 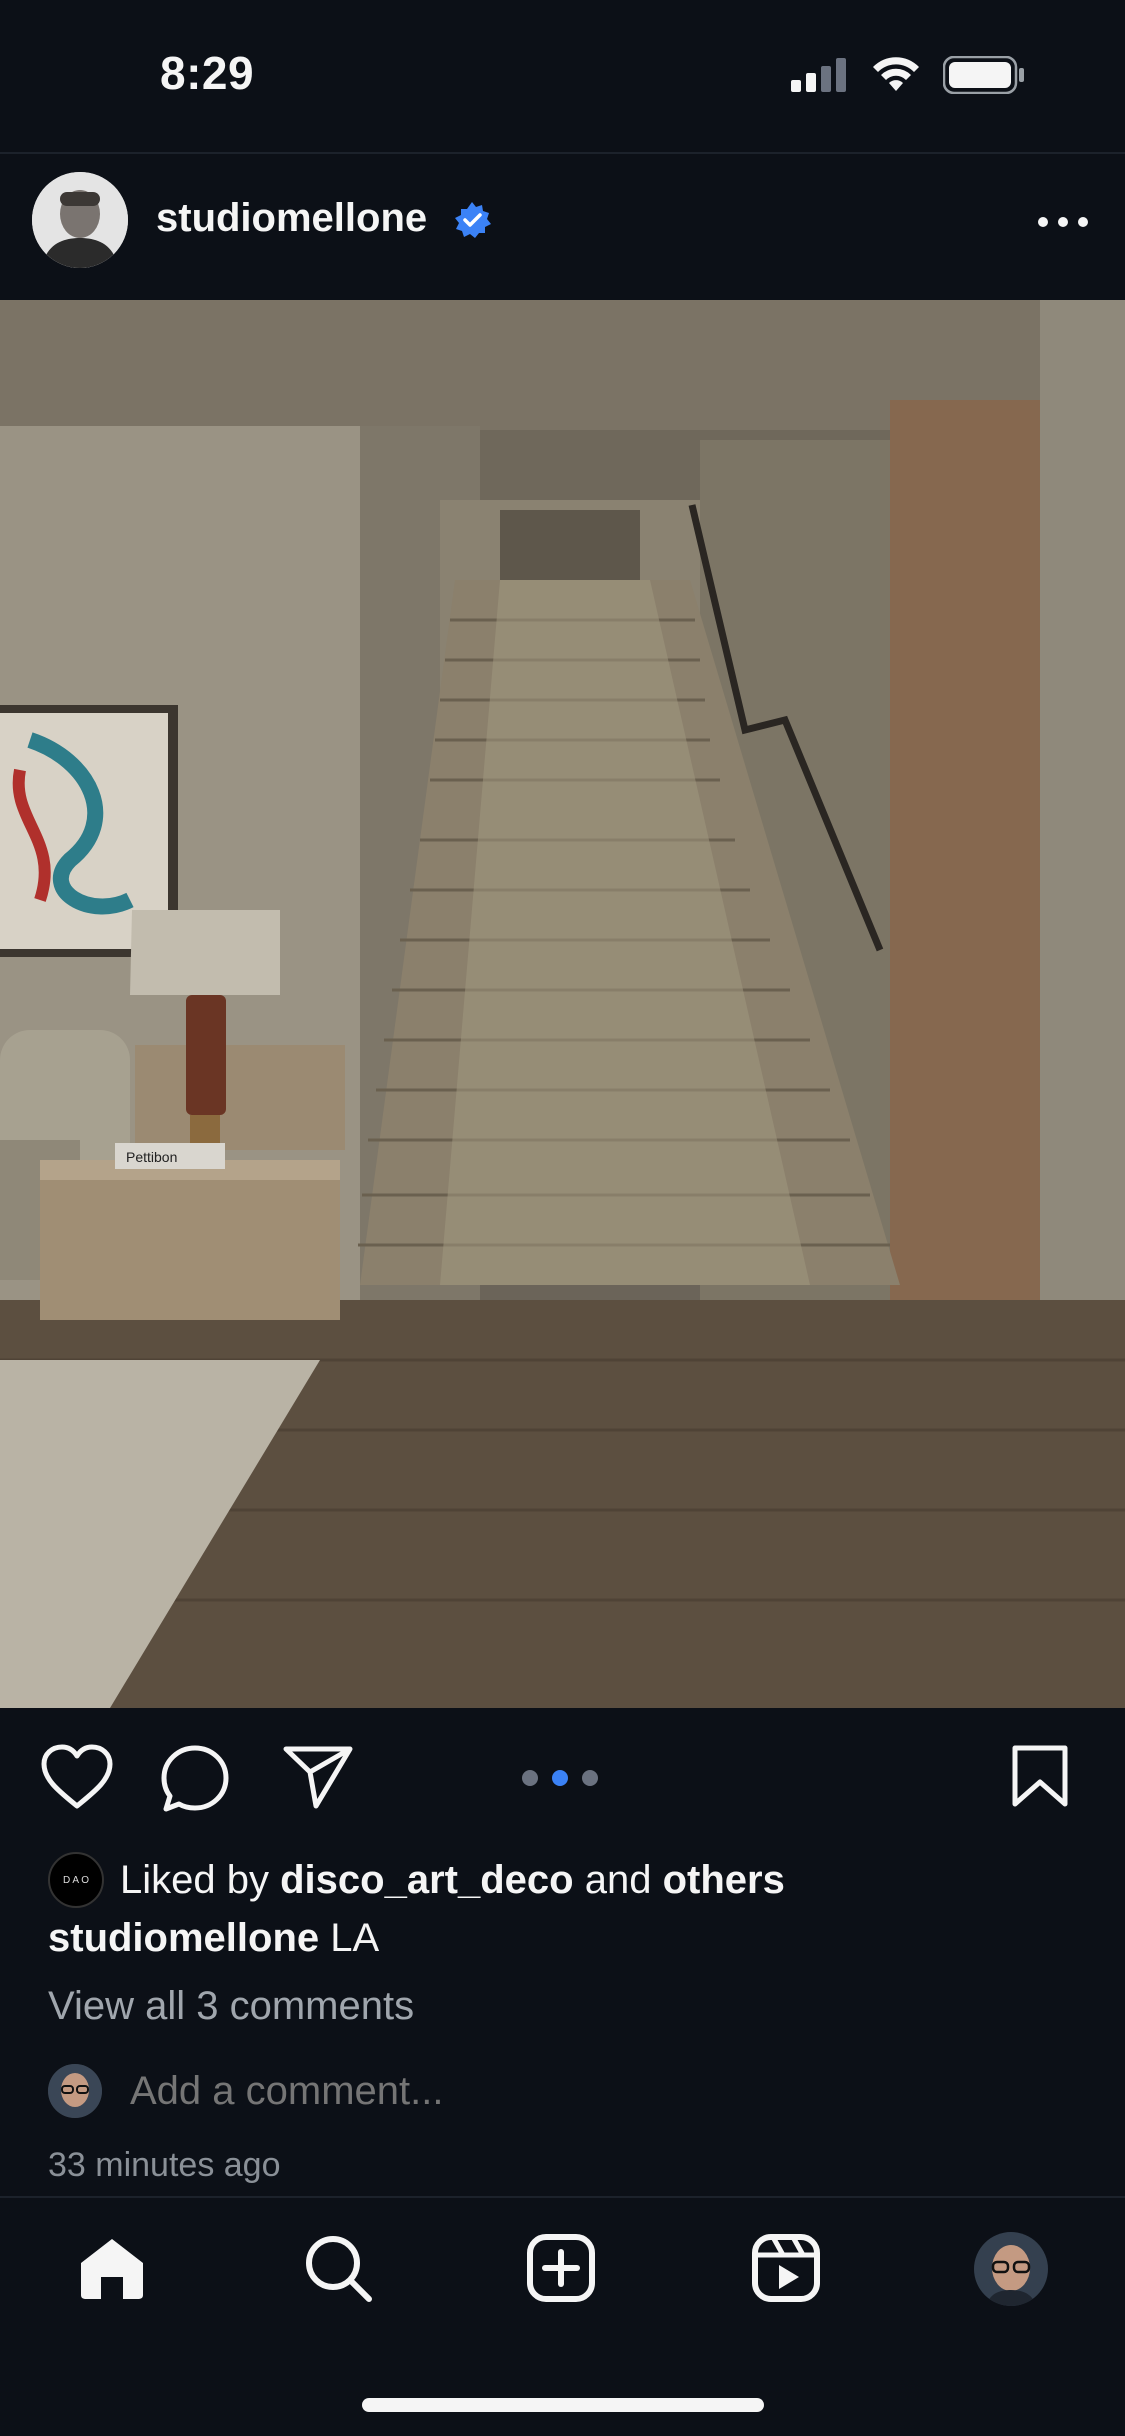 What do you see at coordinates (430, 2091) in the screenshot?
I see `add-comment-input` at bounding box center [430, 2091].